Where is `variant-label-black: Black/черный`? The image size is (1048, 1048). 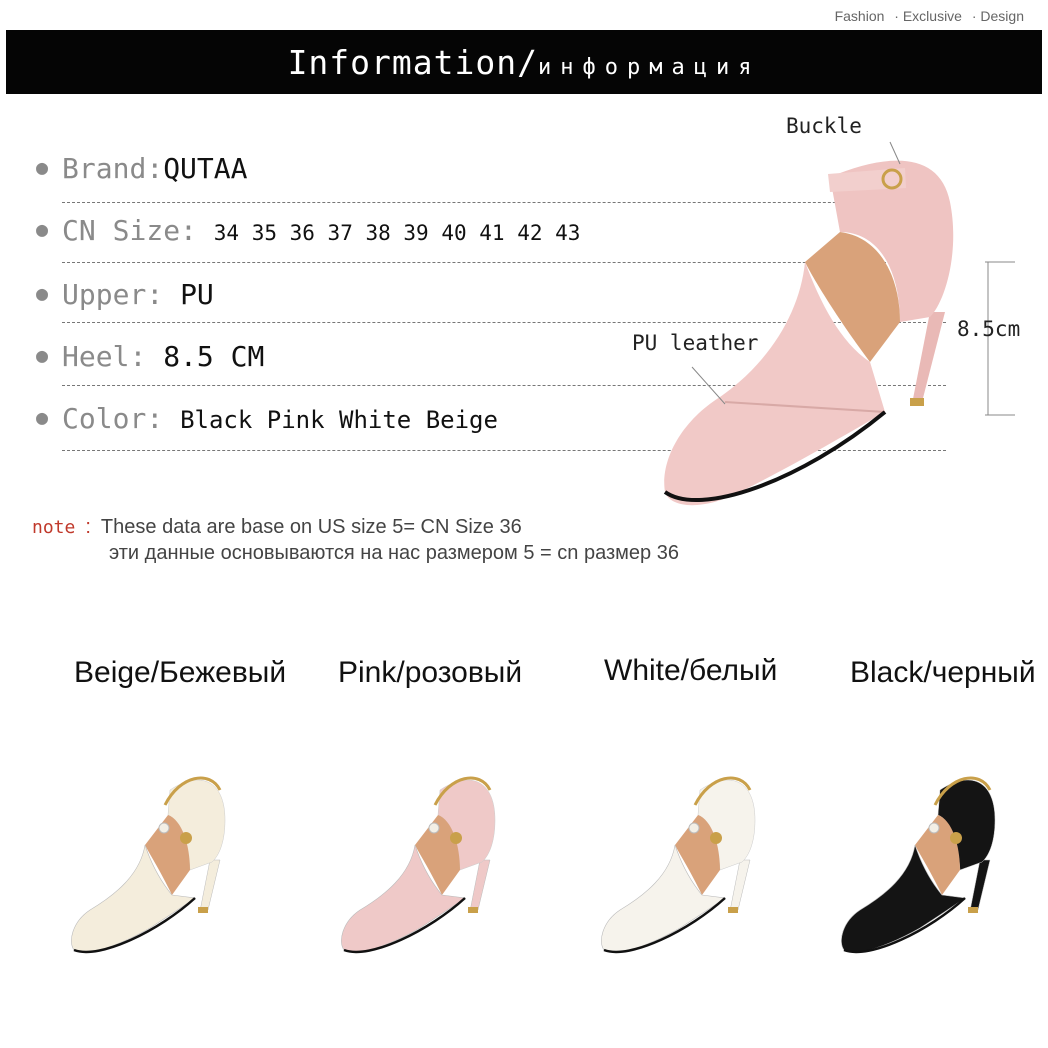
variant-label-black: Black/черный is located at coordinates (943, 672).